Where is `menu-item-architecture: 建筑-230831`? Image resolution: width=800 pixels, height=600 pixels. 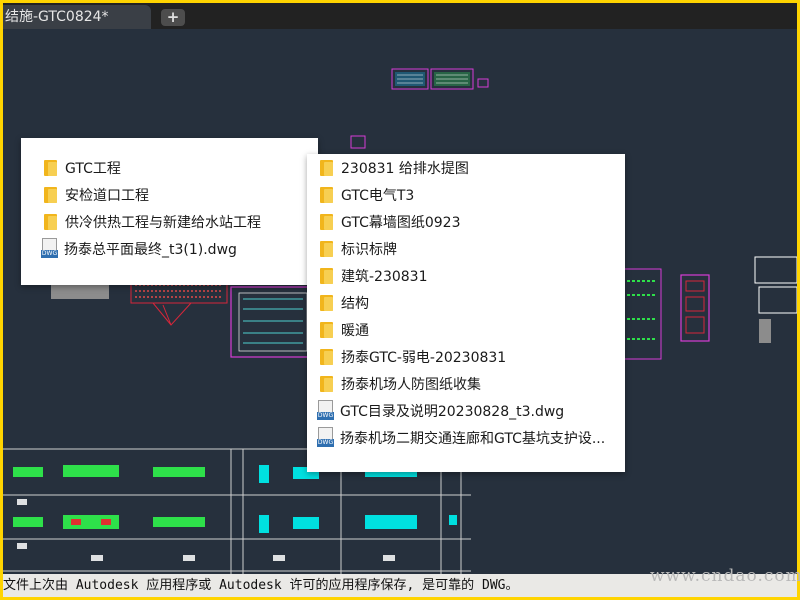 menu-item-architecture: 建筑-230831 is located at coordinates (367, 276).